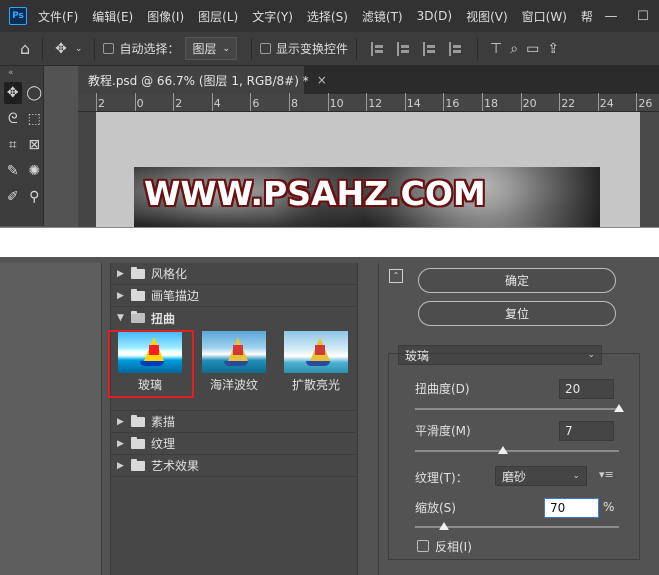 Image resolution: width=659 pixels, height=575 pixels. I want to click on smoothness-input: 7, so click(586, 431).